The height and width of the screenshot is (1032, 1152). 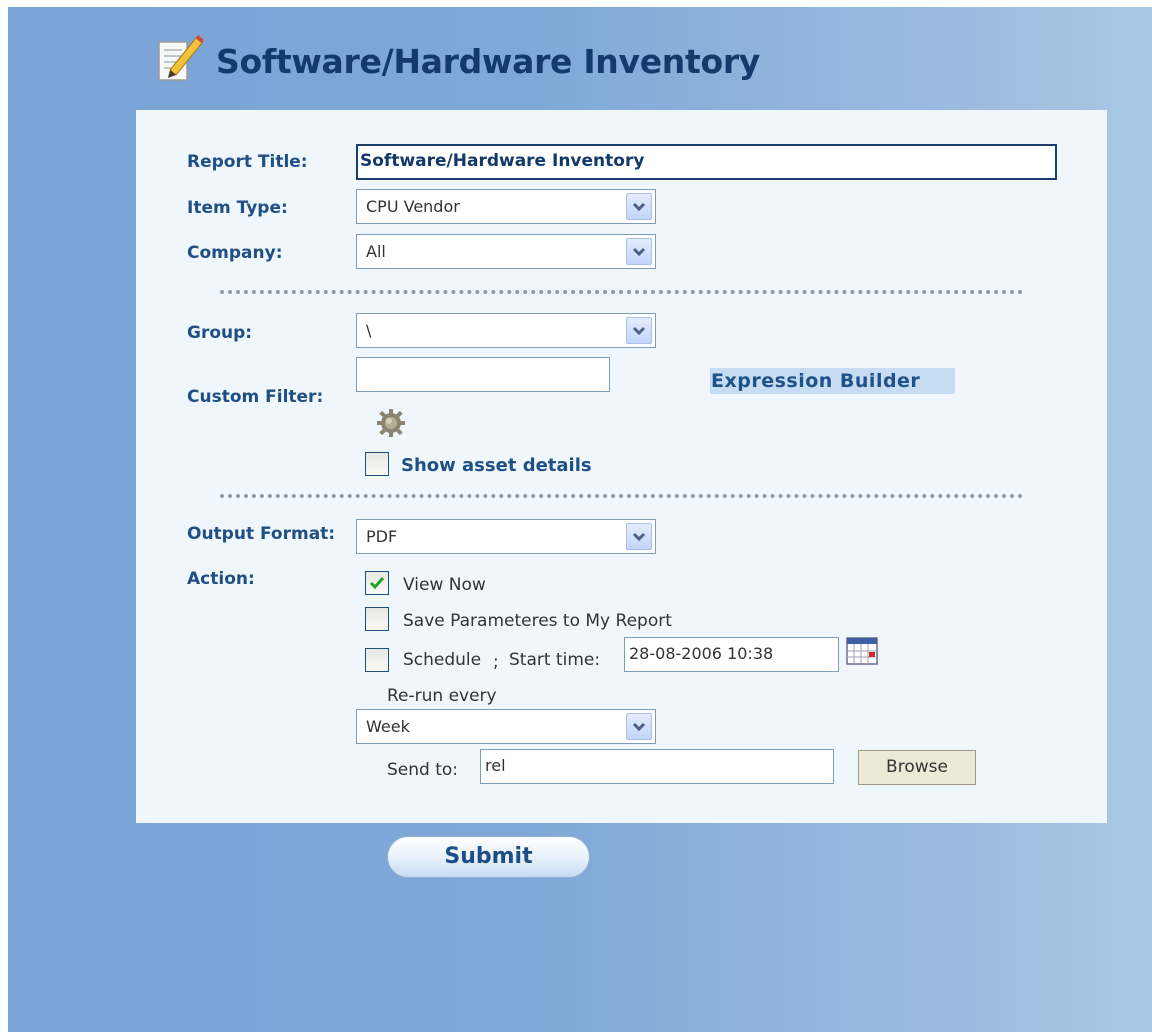 What do you see at coordinates (377, 619) in the screenshot?
I see `save-parameters-checkbox` at bounding box center [377, 619].